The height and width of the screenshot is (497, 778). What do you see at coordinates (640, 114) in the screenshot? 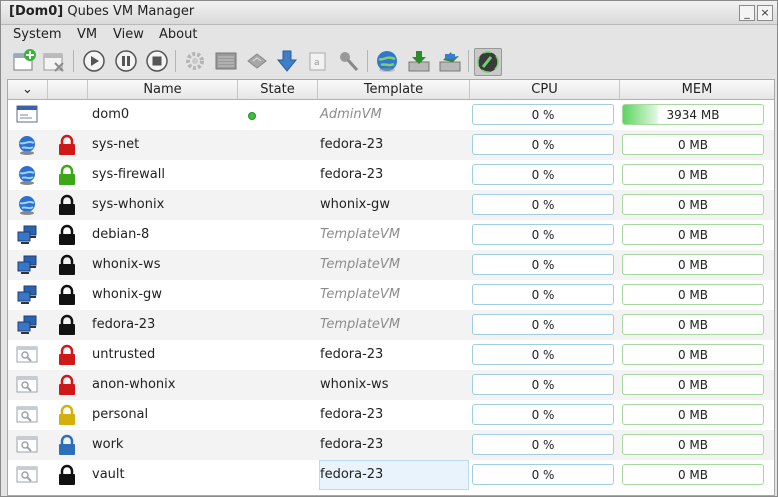
I see `mem-usage-fill` at bounding box center [640, 114].